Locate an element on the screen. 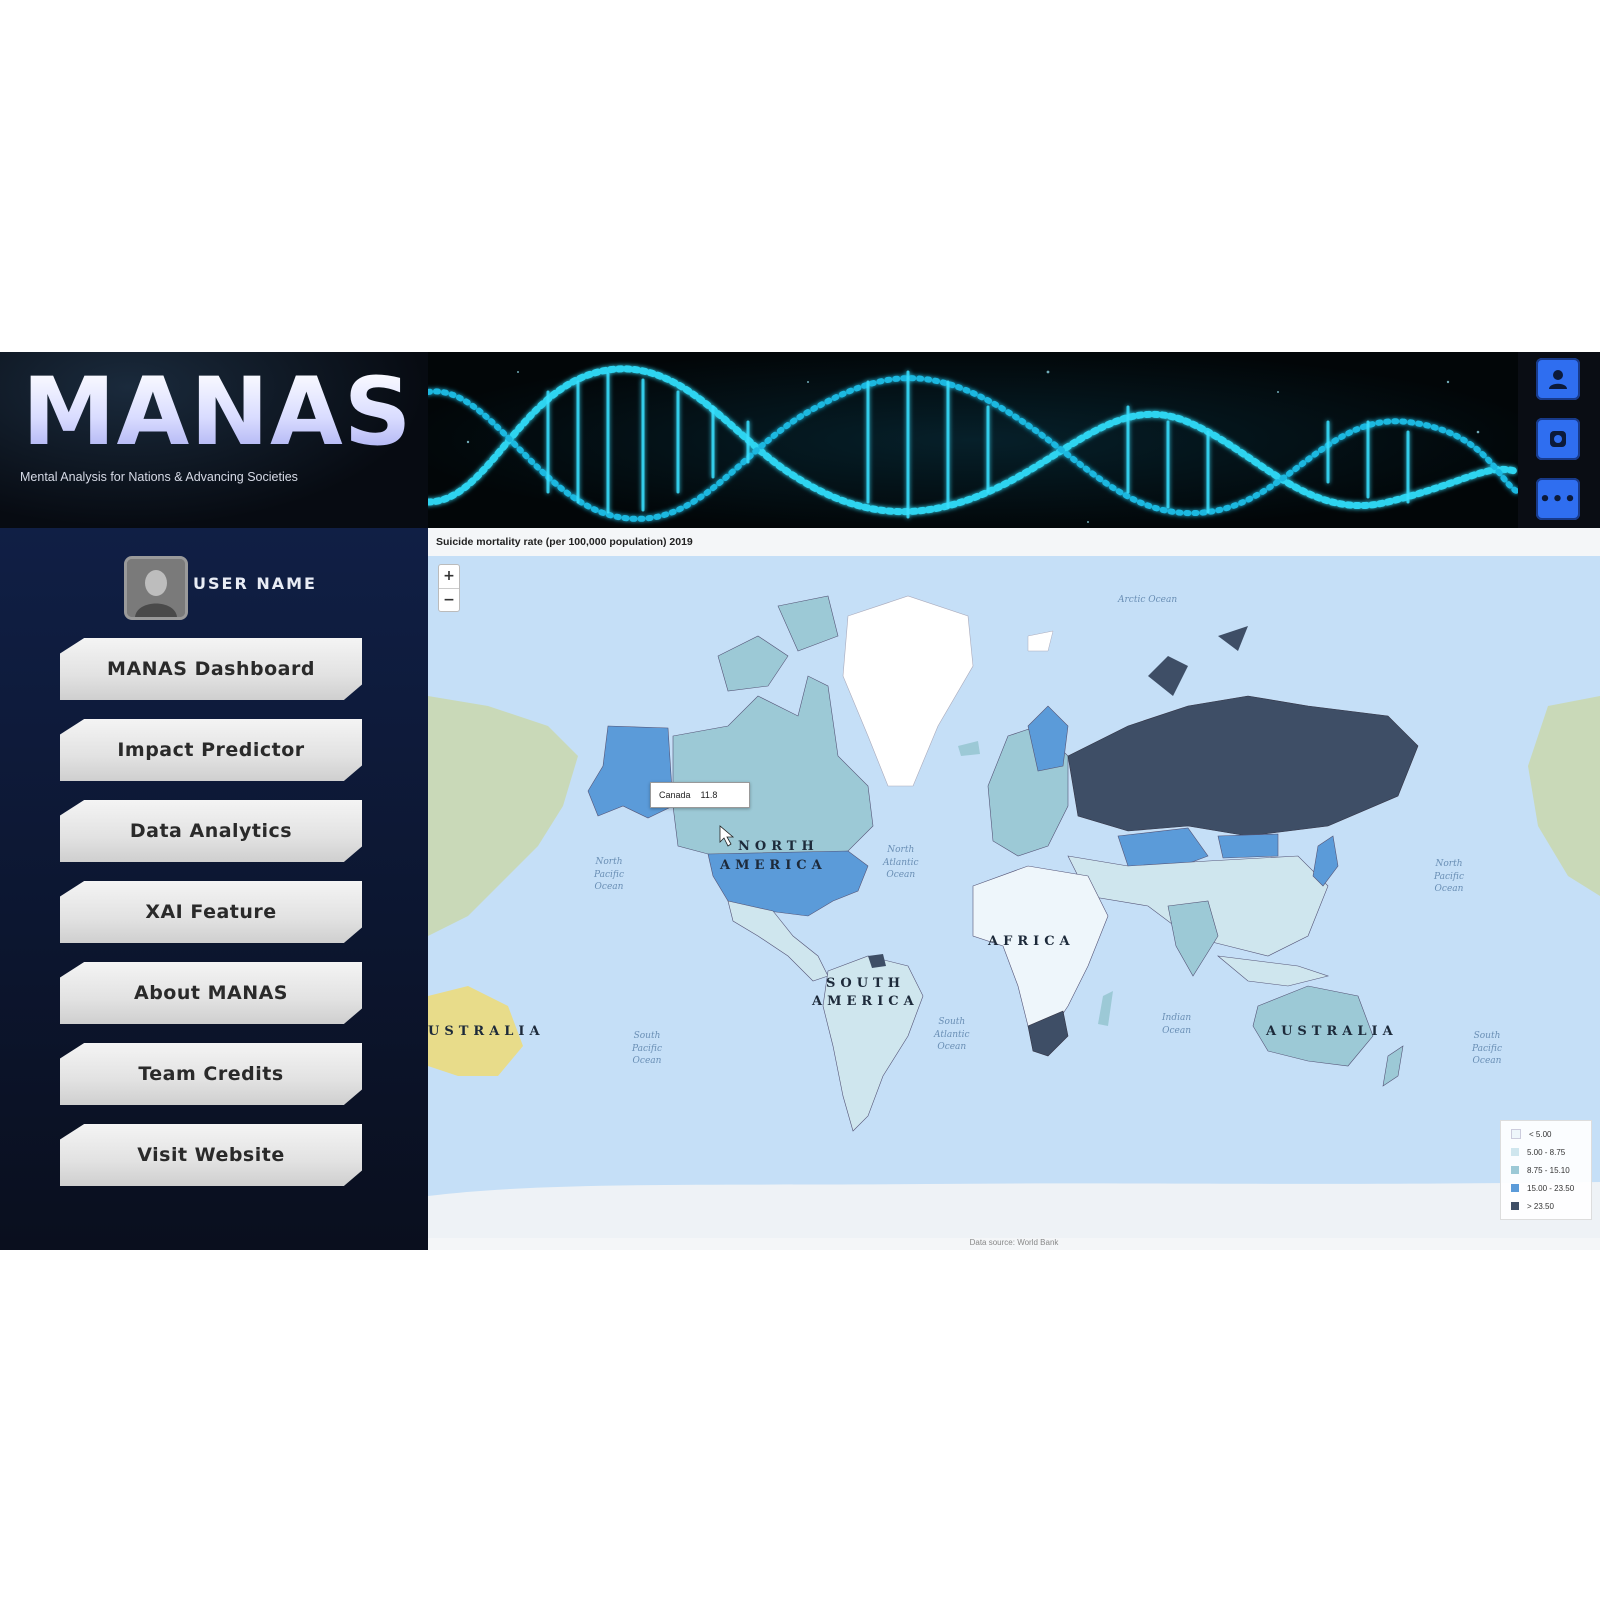  media-button is located at coordinates (1558, 439).